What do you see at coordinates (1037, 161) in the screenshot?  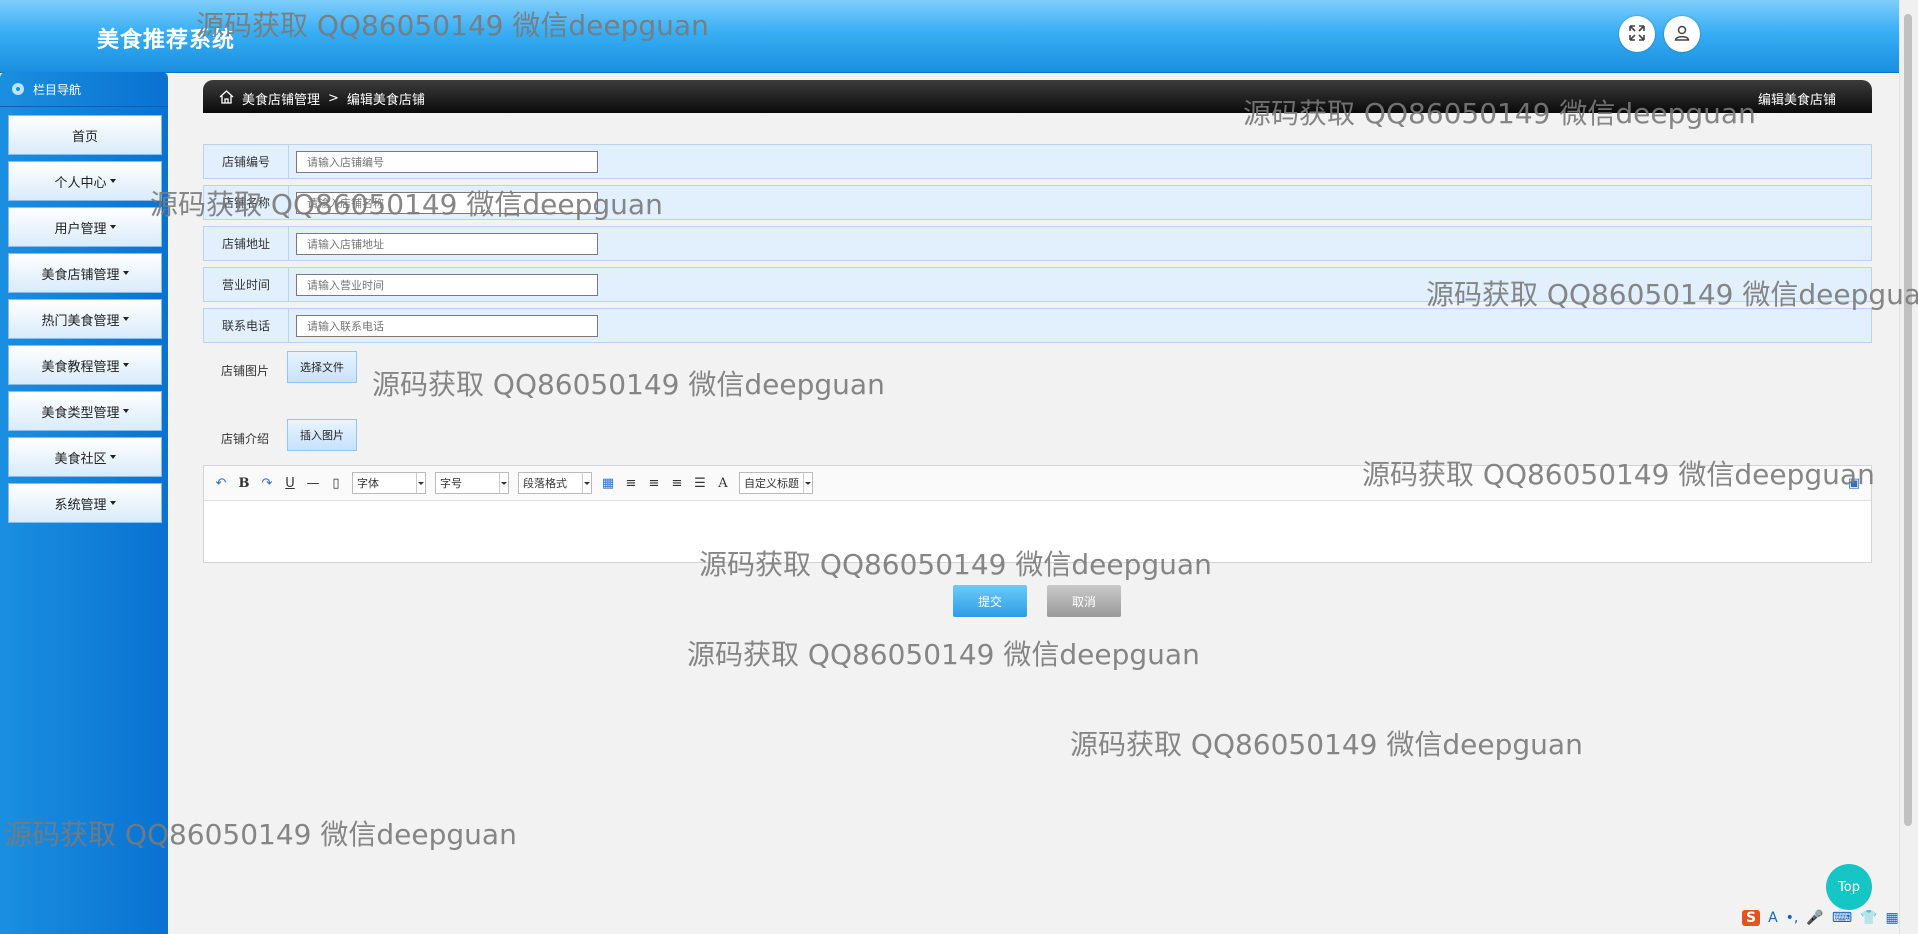 I see `form-row-shop-number: 店铺编号` at bounding box center [1037, 161].